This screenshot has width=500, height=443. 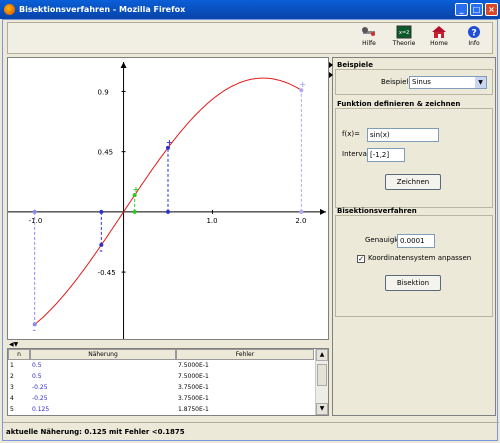 What do you see at coordinates (245, 354) in the screenshot?
I see `col-error-header: Fehler` at bounding box center [245, 354].